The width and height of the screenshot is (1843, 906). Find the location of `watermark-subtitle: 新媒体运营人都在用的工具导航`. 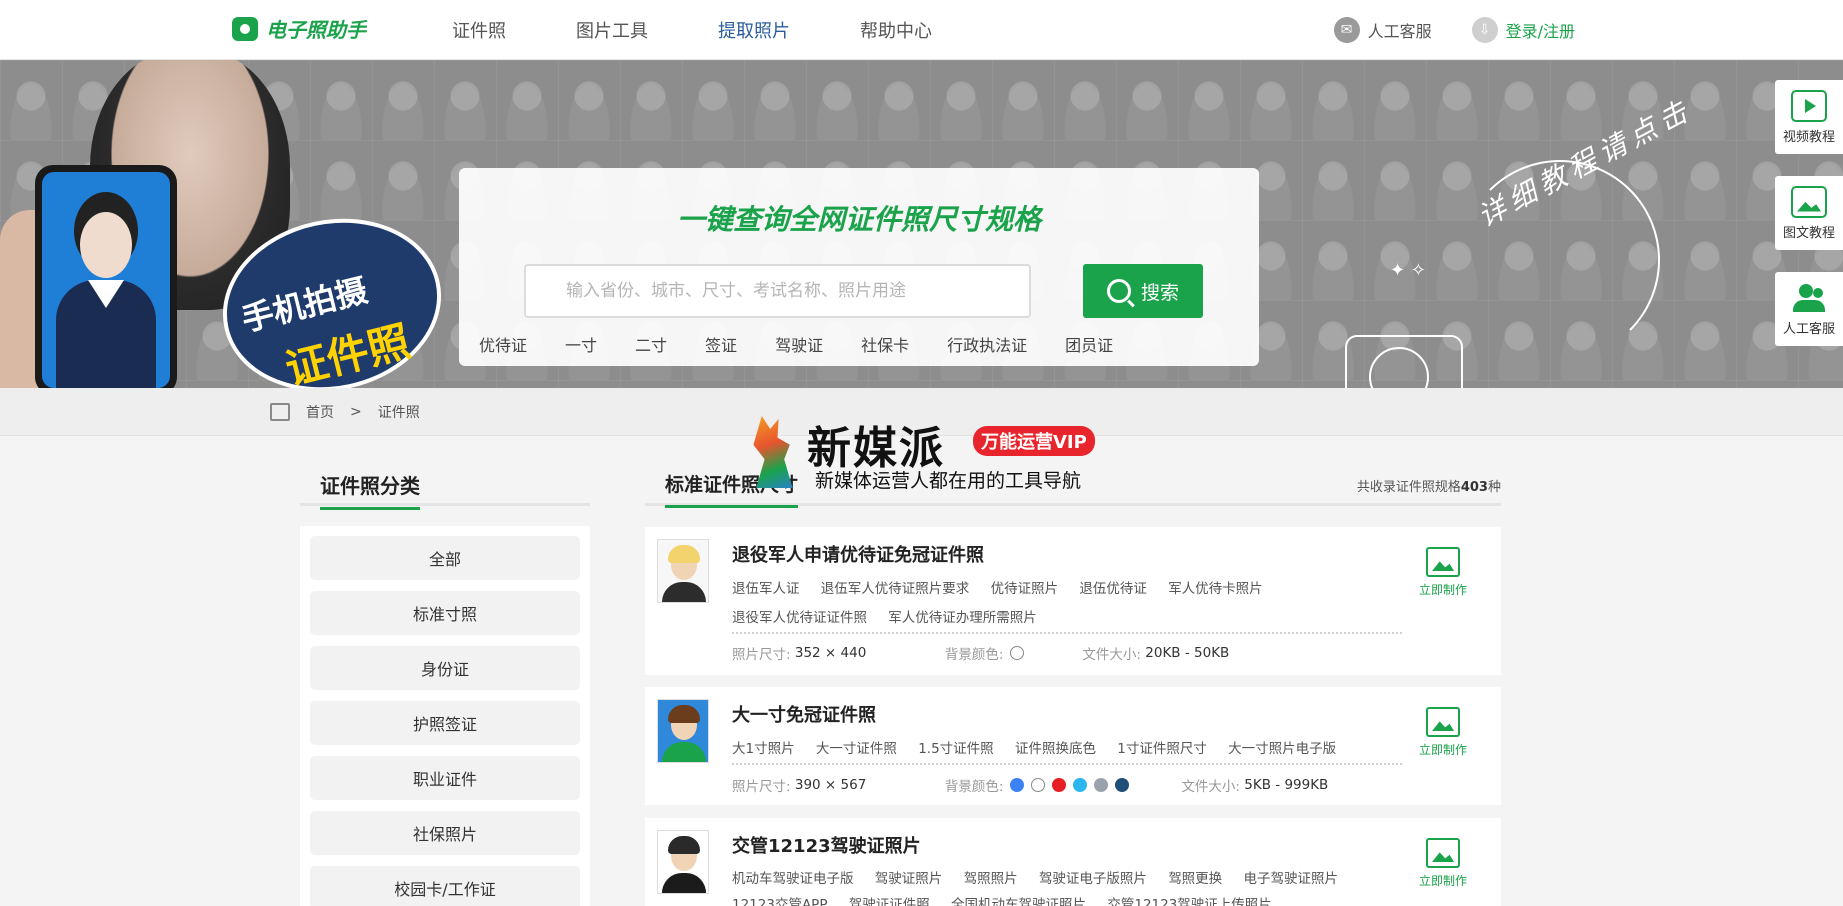

watermark-subtitle: 新媒体运营人都在用的工具导航 is located at coordinates (948, 481).